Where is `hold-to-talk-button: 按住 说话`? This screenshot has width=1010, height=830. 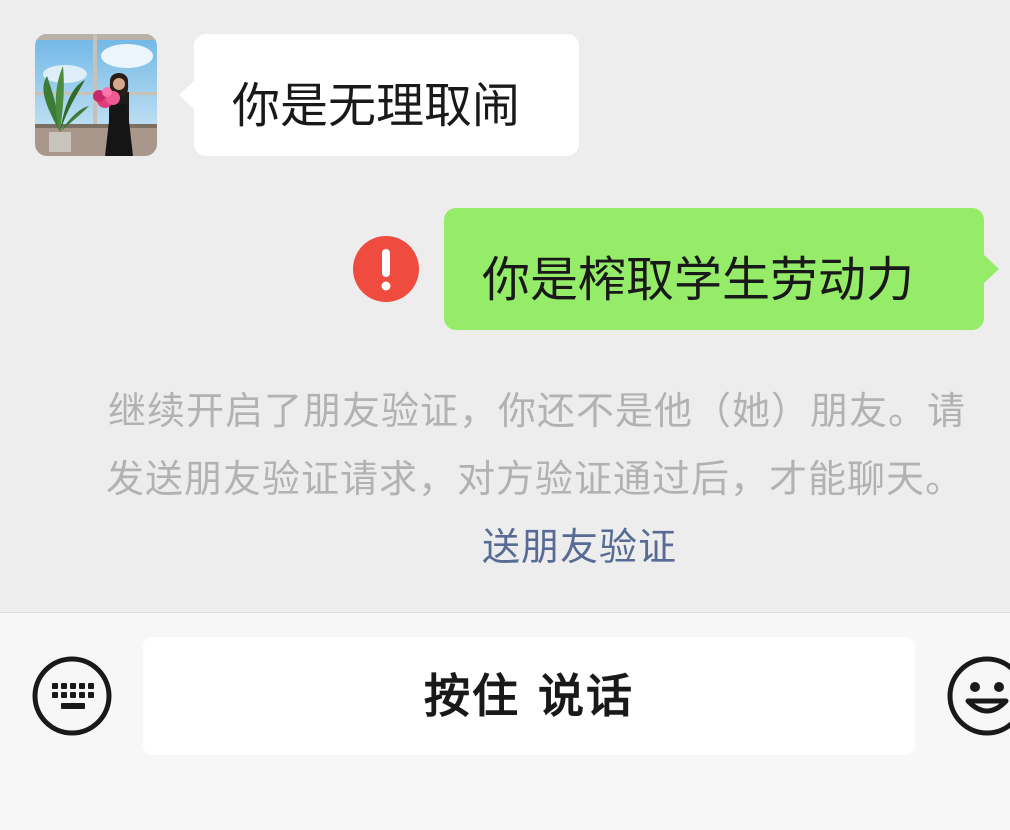 hold-to-talk-button: 按住 说话 is located at coordinates (529, 696).